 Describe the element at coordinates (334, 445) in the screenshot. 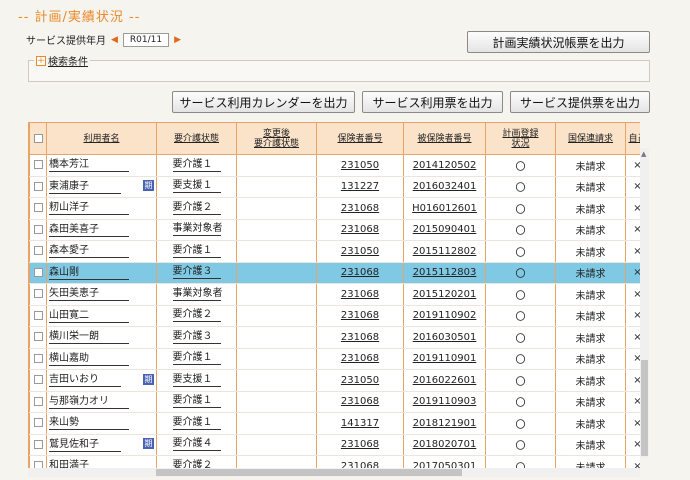

I see `table-row: 鷲見佐和子 期 要介護４ 231068 2018020701 〇未請求×` at that location.